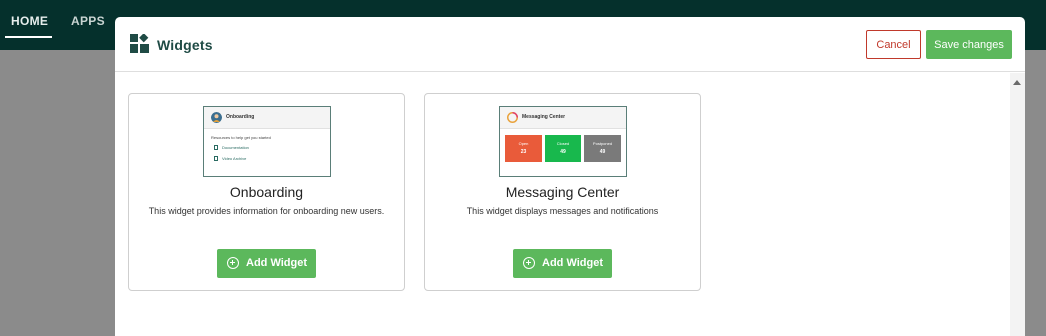 This screenshot has width=1046, height=336. I want to click on onboarding-avatar-icon, so click(216, 117).